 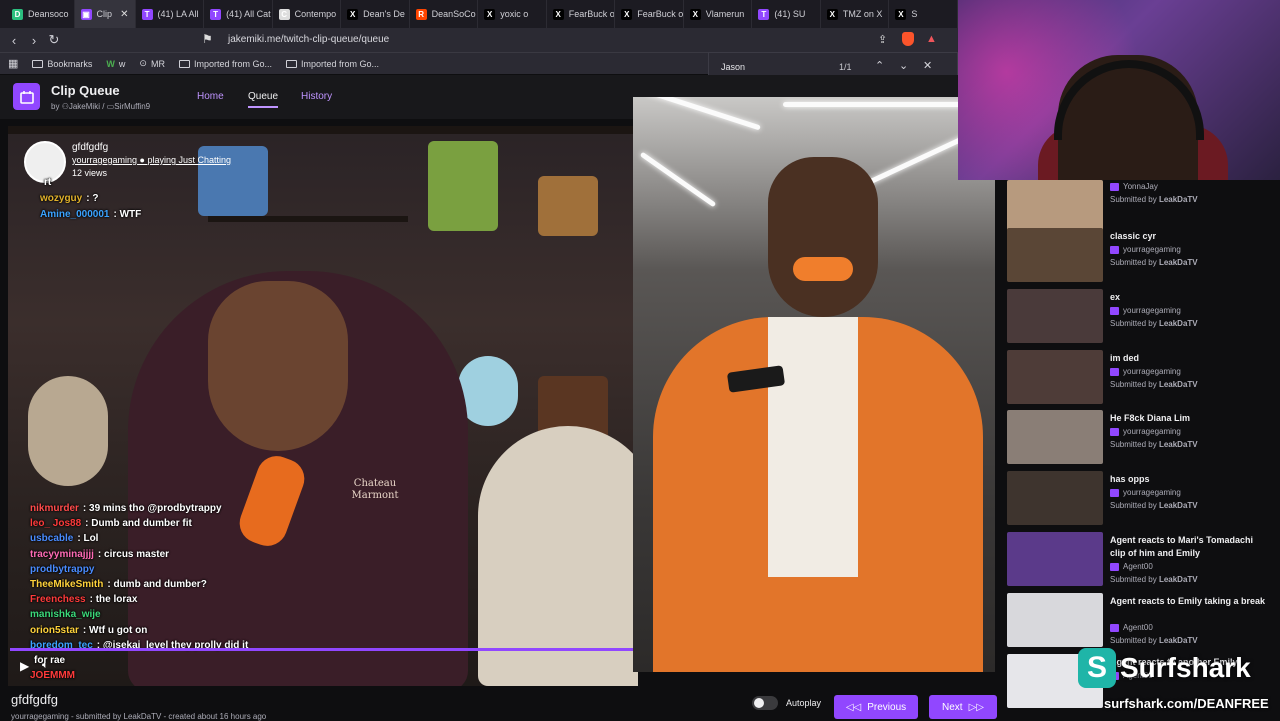 What do you see at coordinates (52, 676) in the screenshot?
I see `chat-username: JOEMMM` at bounding box center [52, 676].